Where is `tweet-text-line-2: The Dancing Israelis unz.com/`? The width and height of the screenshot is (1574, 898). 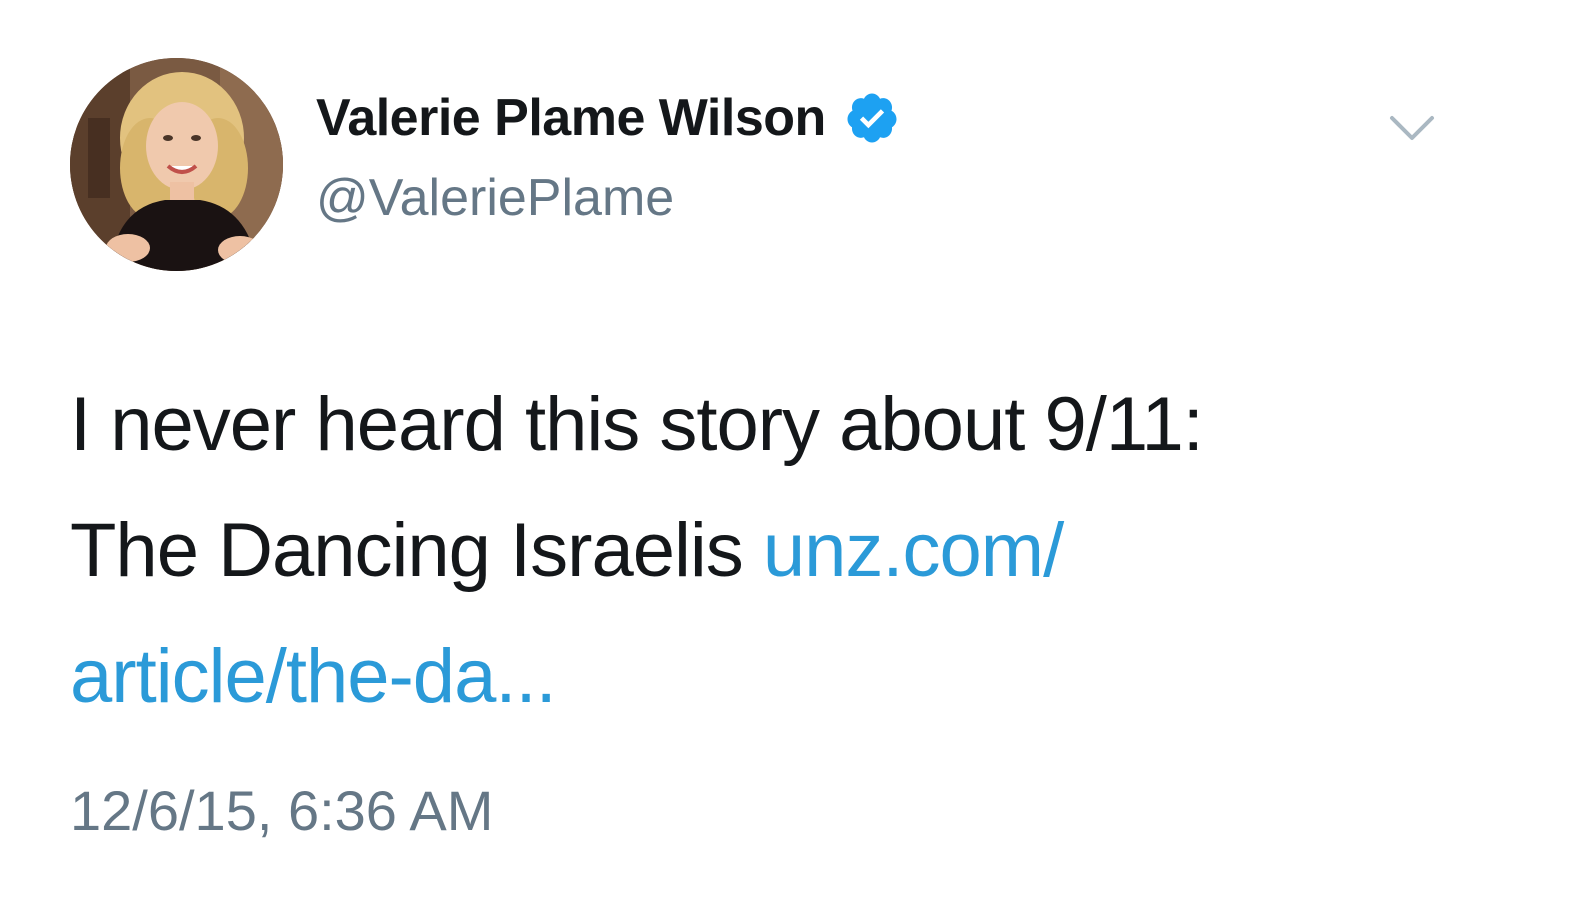 tweet-text-line-2: The Dancing Israelis unz.com/ is located at coordinates (780, 551).